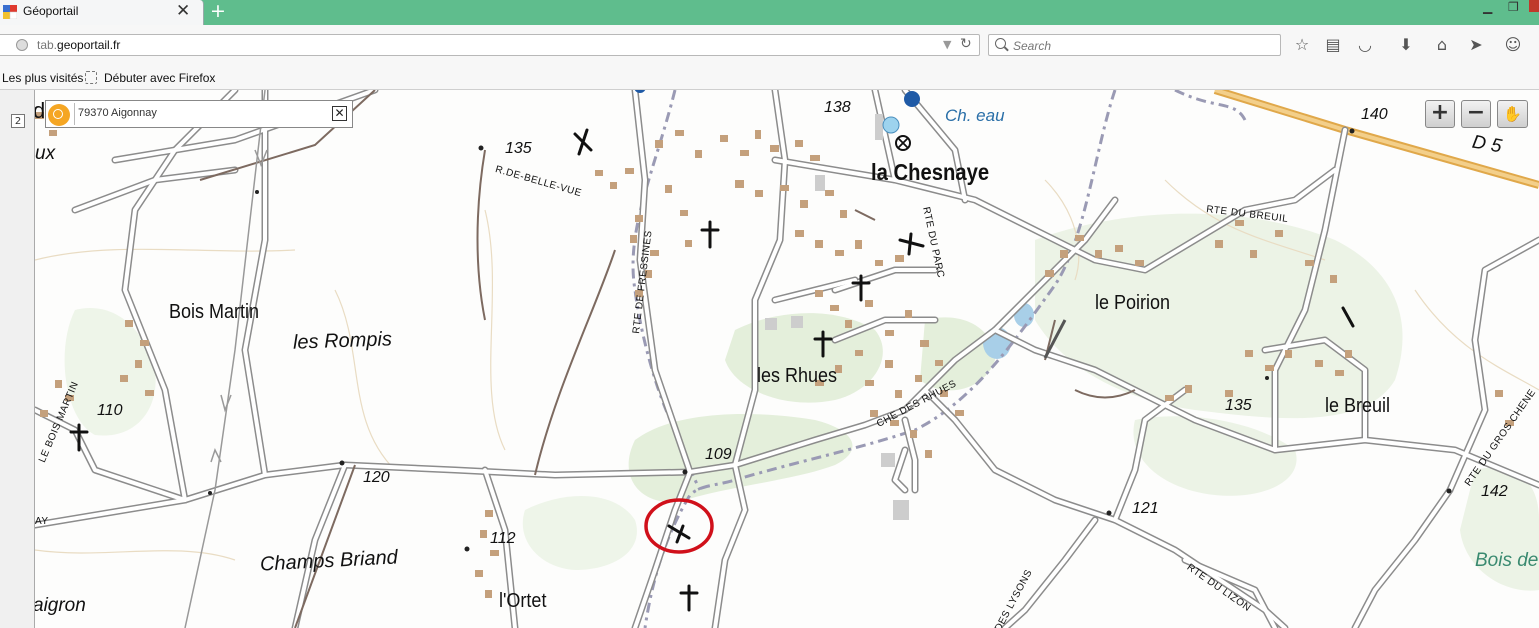 This screenshot has width=1539, height=628. Describe the element at coordinates (1507, 560) in the screenshot. I see `label-bois-de: Bois de` at that location.